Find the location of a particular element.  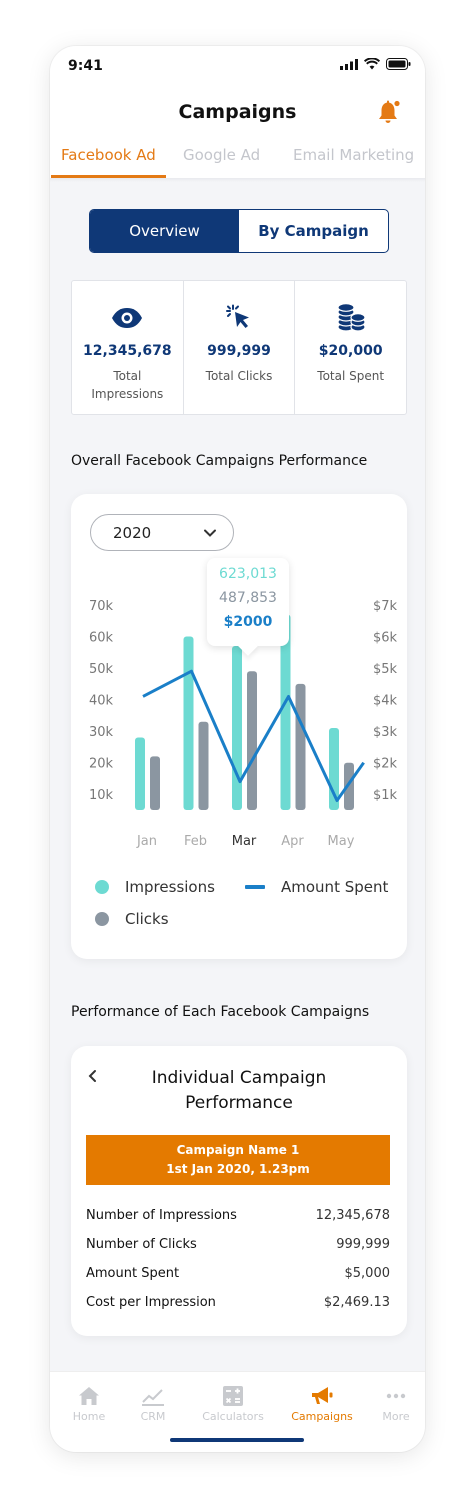

stat-impressions: 12,345,678 Total Impressions is located at coordinates (128, 347).